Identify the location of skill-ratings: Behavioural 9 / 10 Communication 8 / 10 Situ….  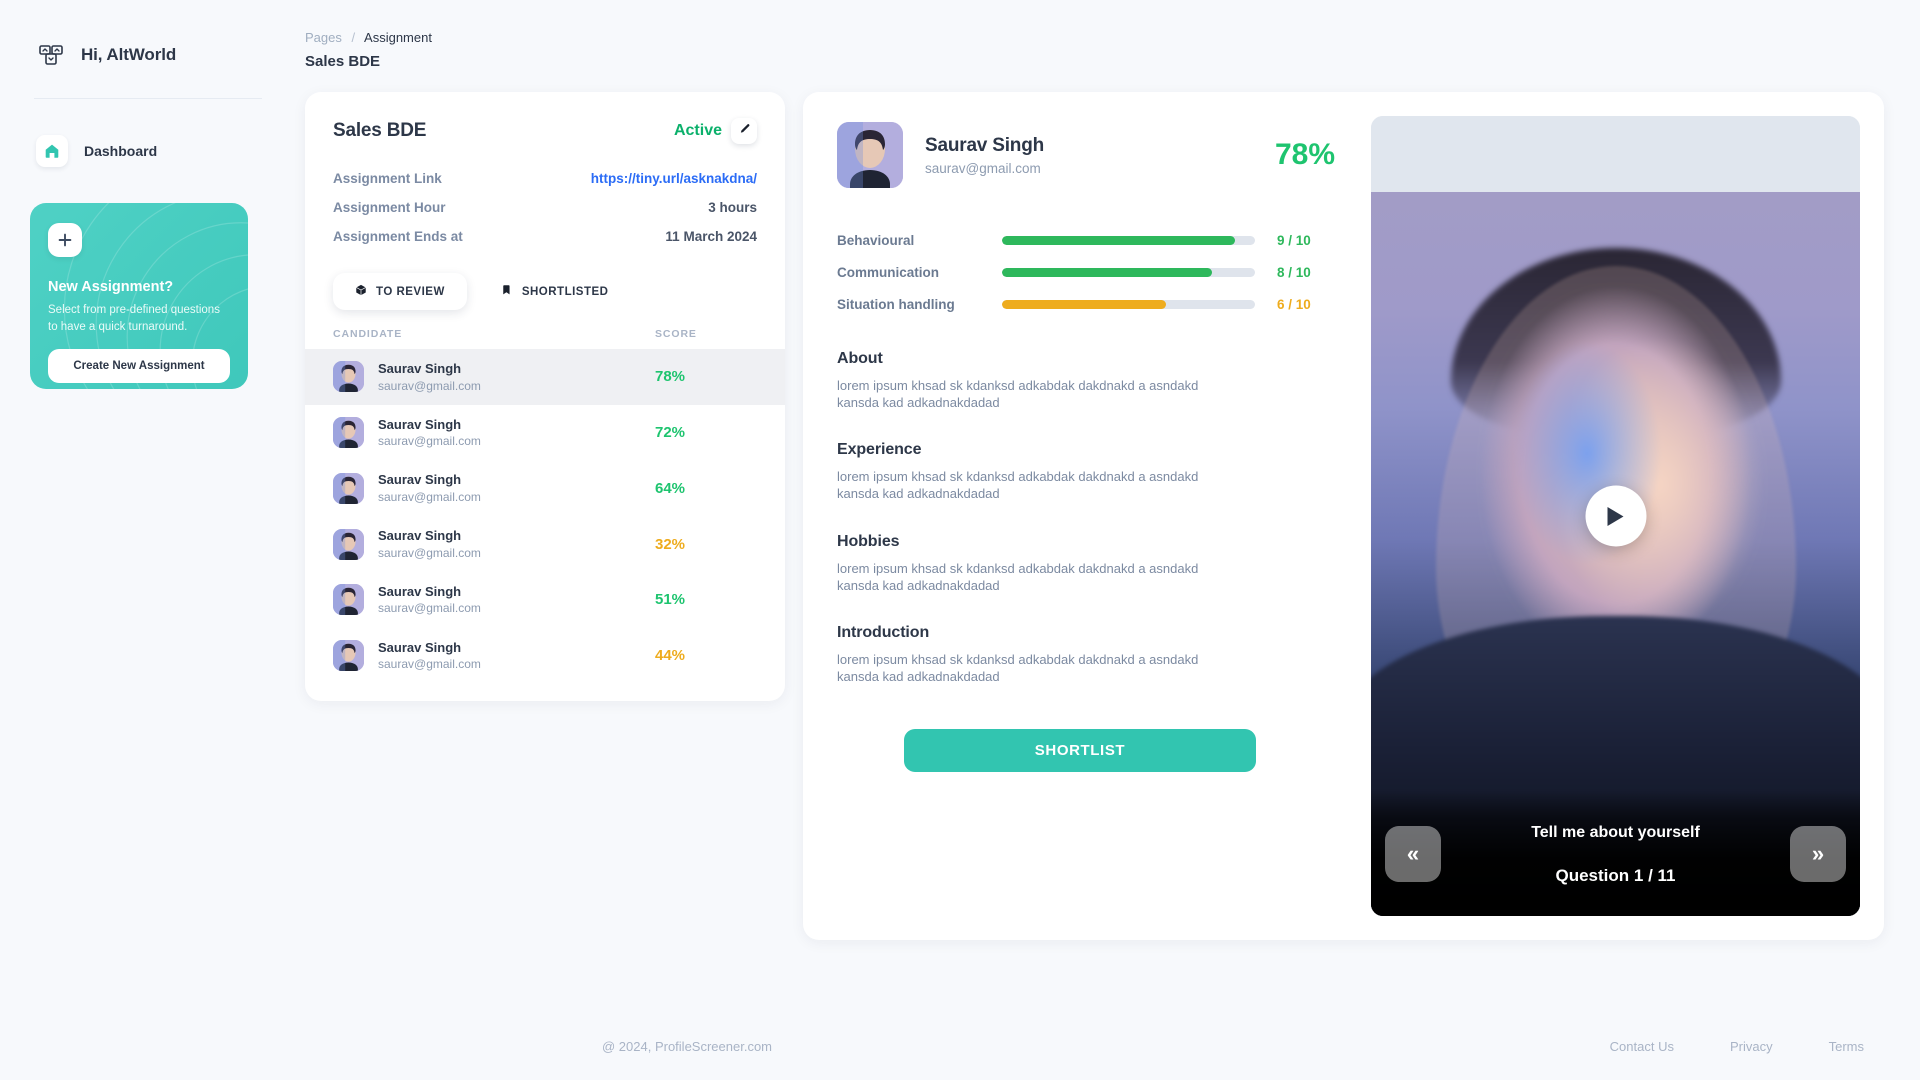
(1092, 272).